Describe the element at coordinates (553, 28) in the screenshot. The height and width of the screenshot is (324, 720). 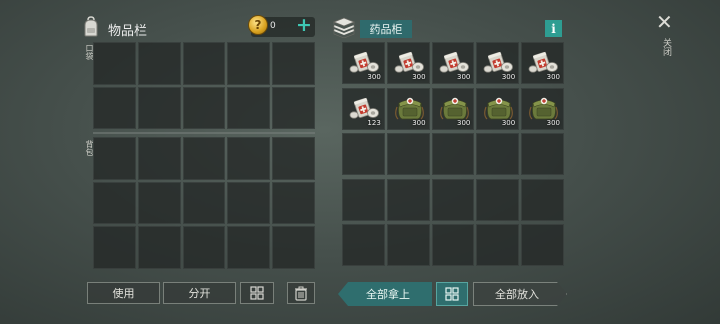
I see `info-button: i` at that location.